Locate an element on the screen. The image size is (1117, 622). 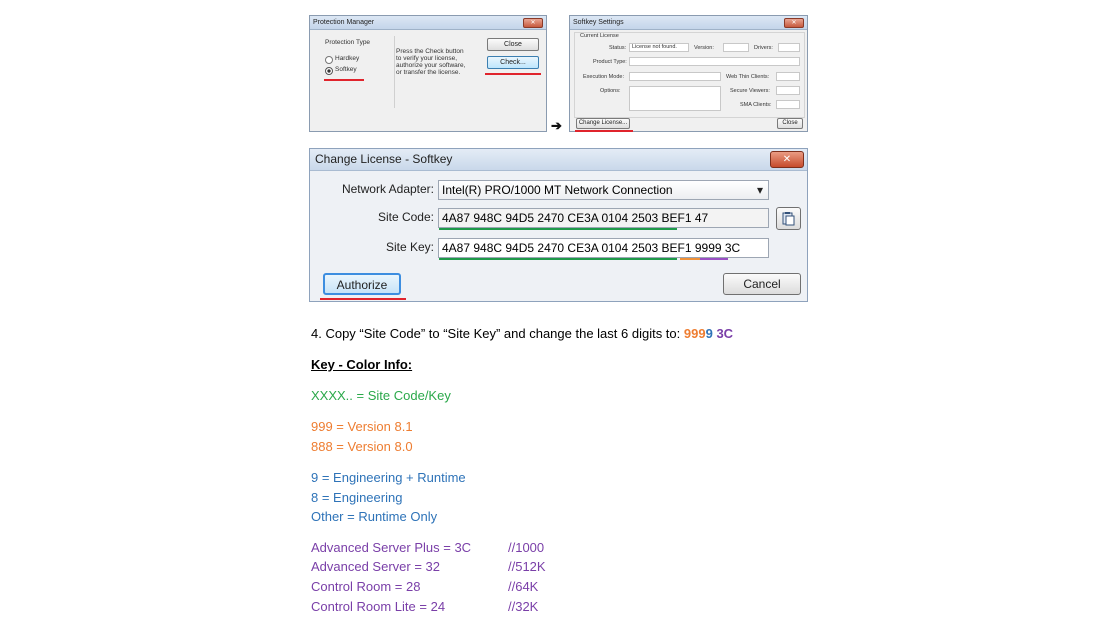
tier-name: Control Room Lite = 24 is located at coordinates (378, 606).